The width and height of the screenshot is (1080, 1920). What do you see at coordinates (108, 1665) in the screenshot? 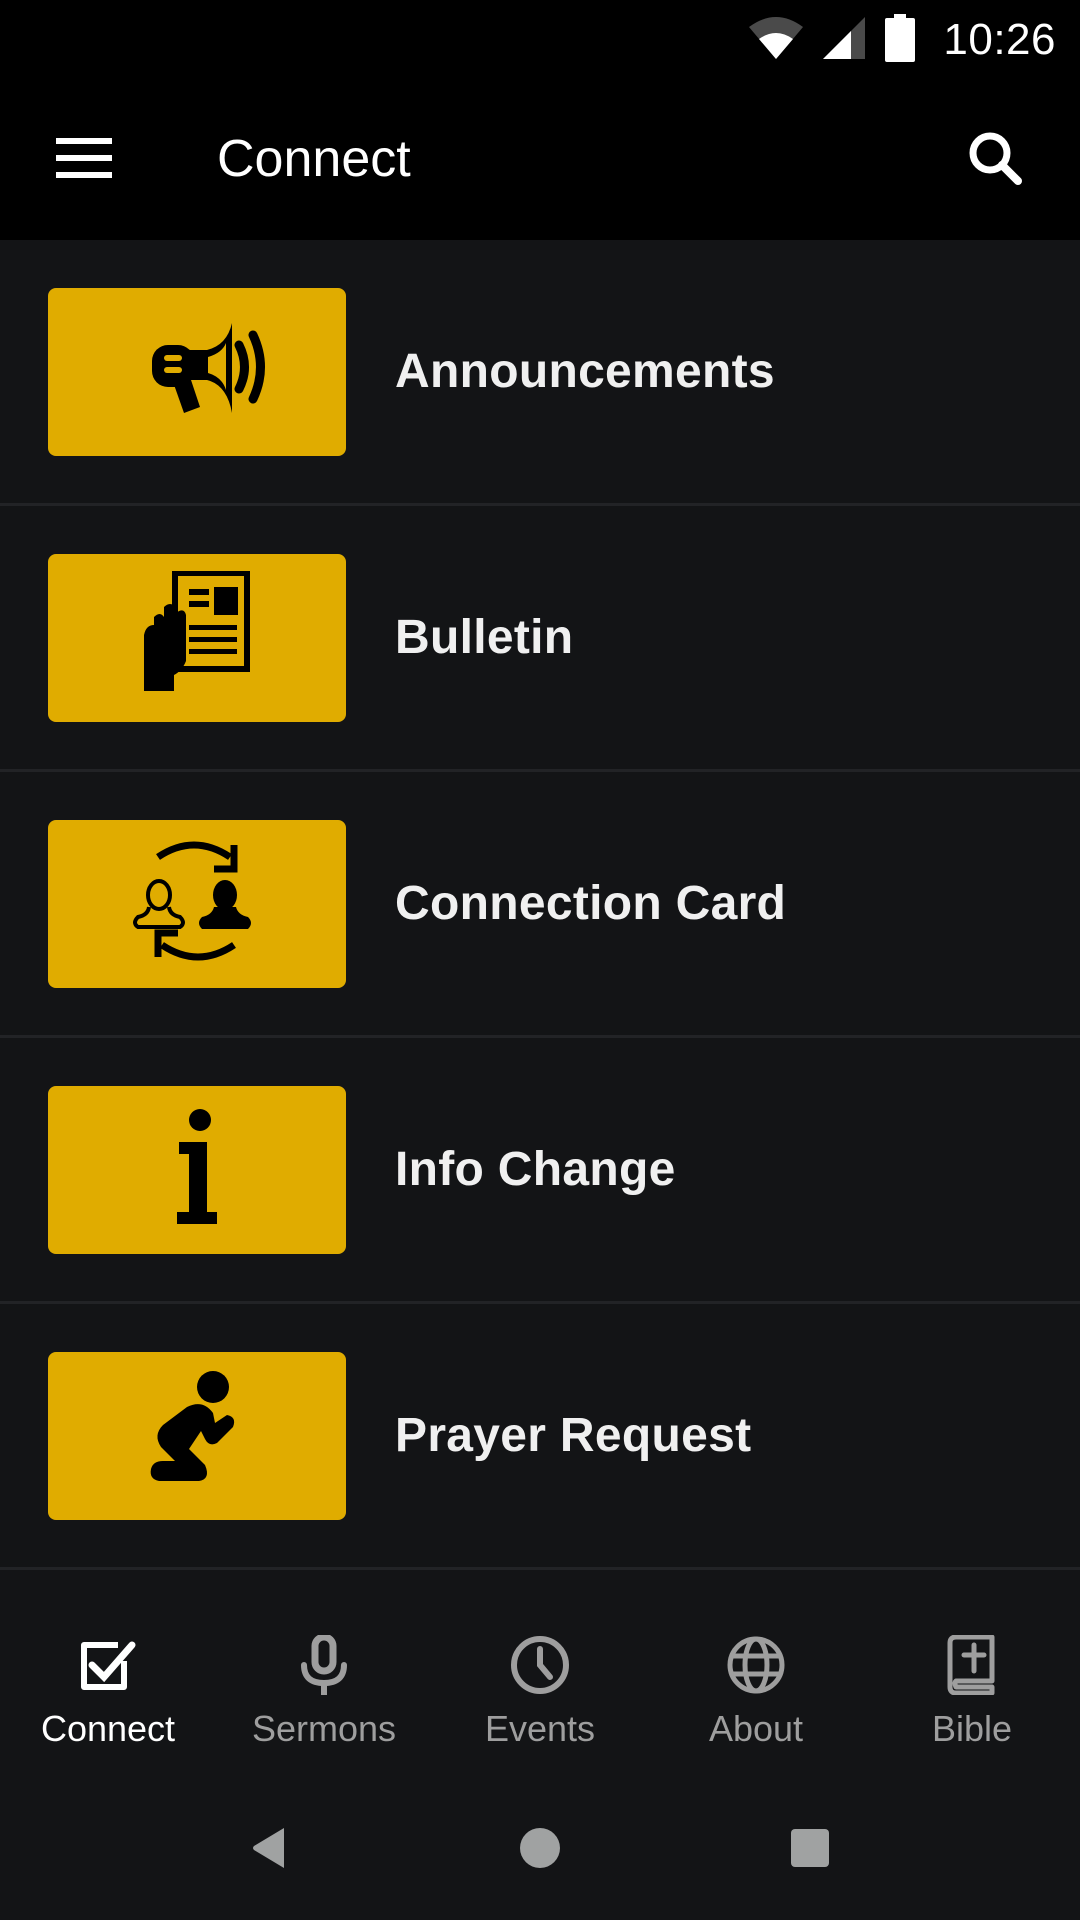
I see `checkbox-icon` at bounding box center [108, 1665].